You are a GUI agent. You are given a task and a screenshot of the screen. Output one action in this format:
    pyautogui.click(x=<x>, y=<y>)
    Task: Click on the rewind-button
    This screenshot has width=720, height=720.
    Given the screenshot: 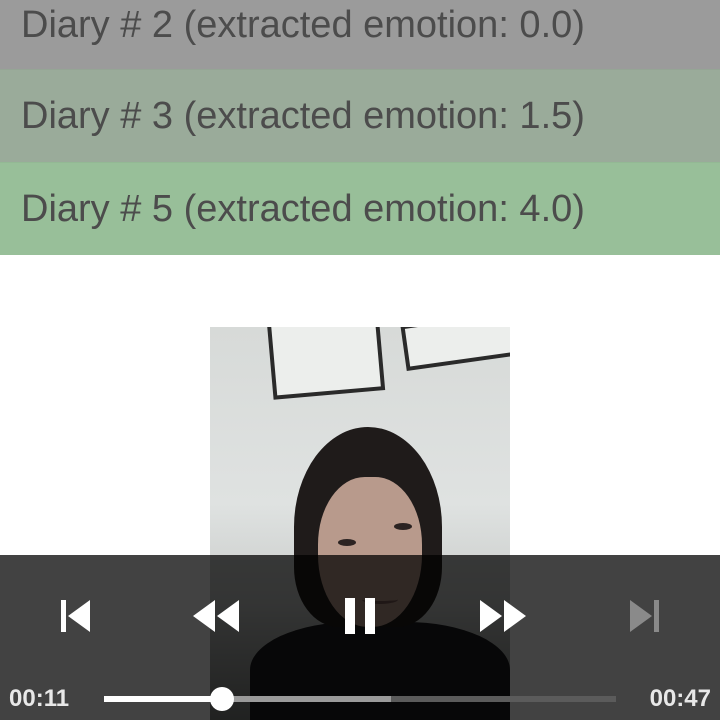 What is the action you would take?
    pyautogui.click(x=216, y=616)
    